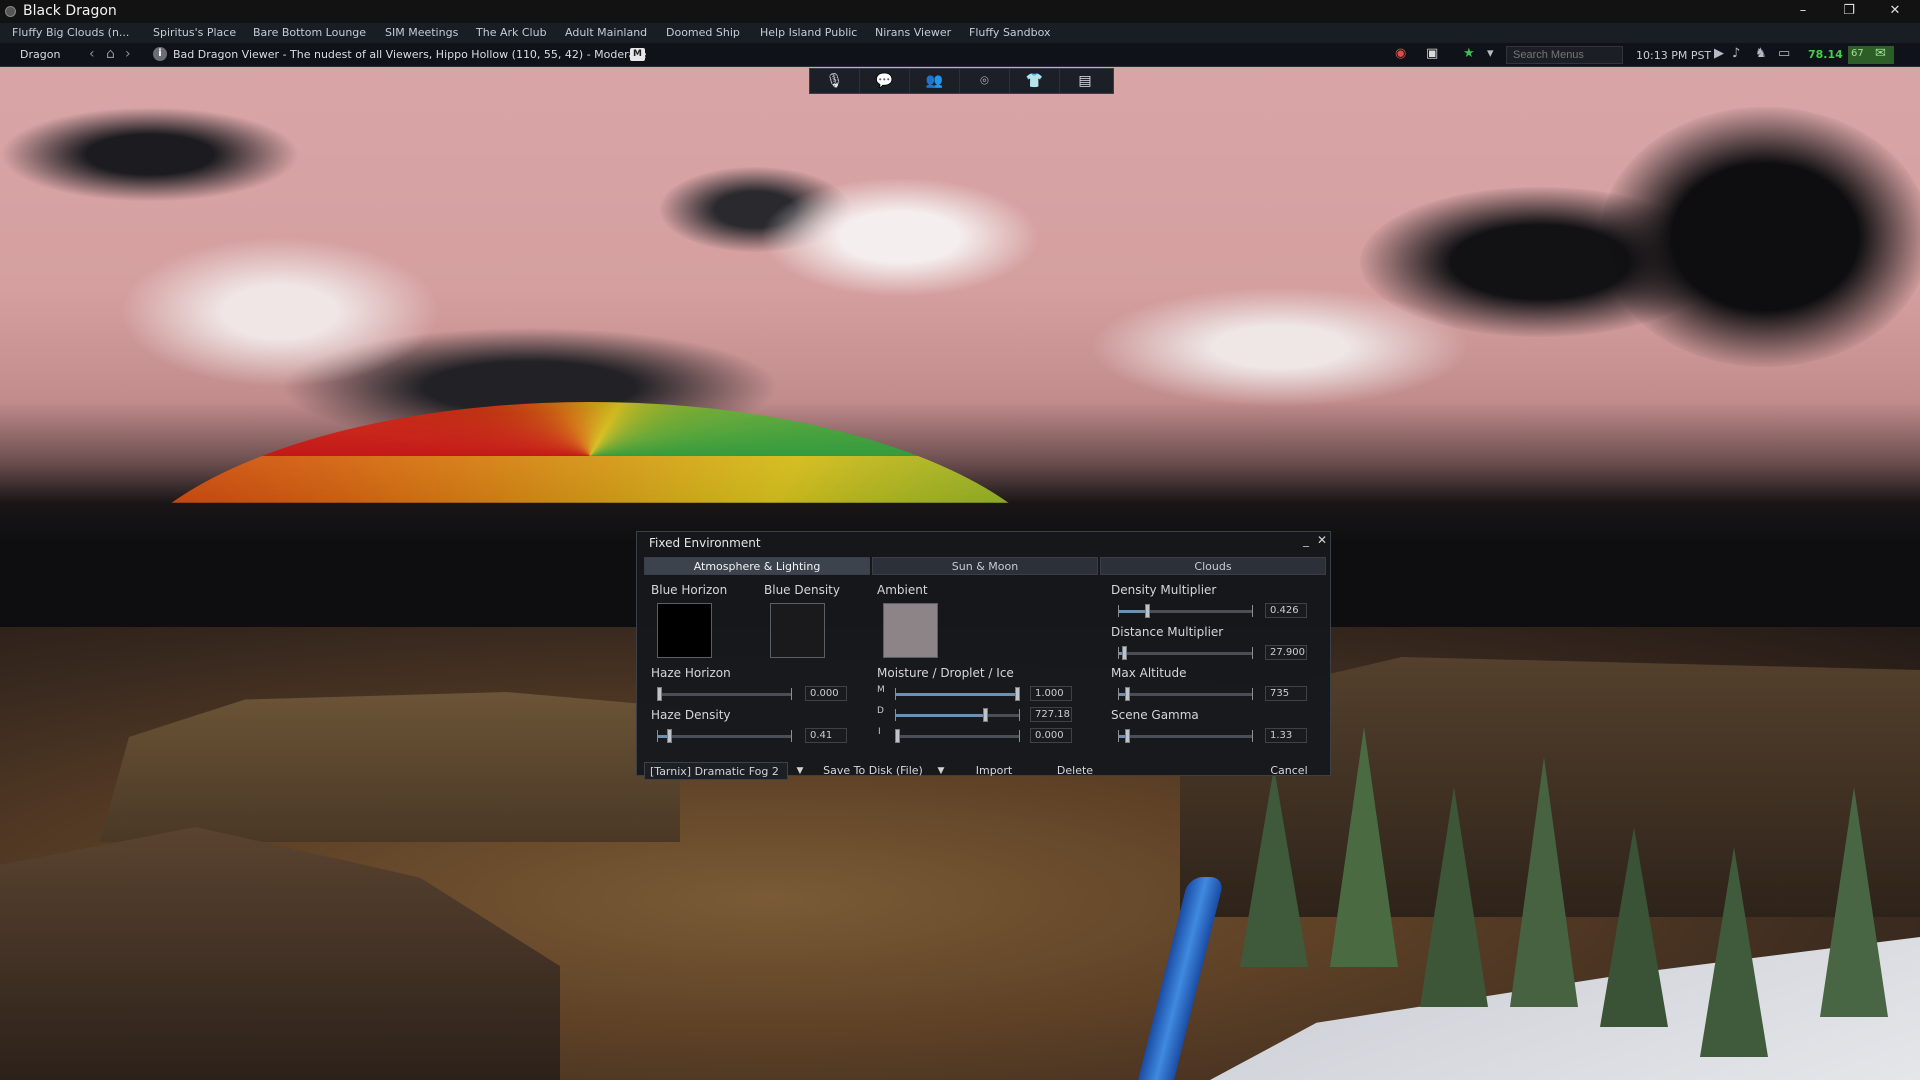 The width and height of the screenshot is (1920, 1080). I want to click on window-titlebar: Black Dragon – ❐ ✕, so click(960, 11).